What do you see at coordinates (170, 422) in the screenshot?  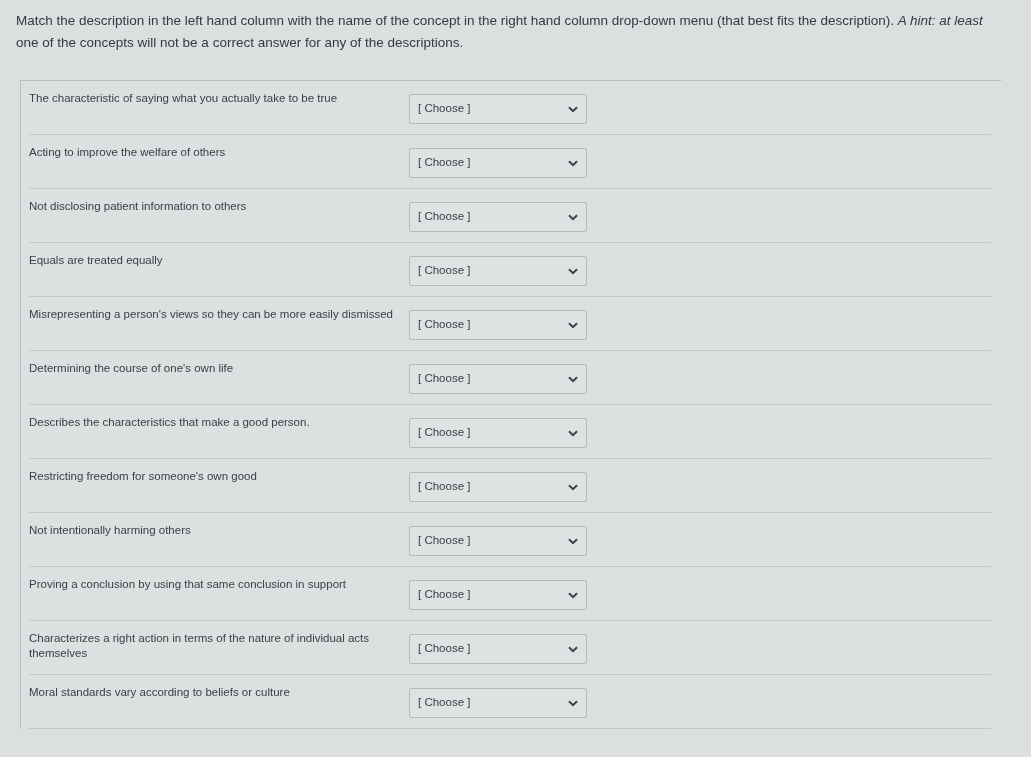 I see `description-text: Describes the characteristics that make a good person.` at bounding box center [170, 422].